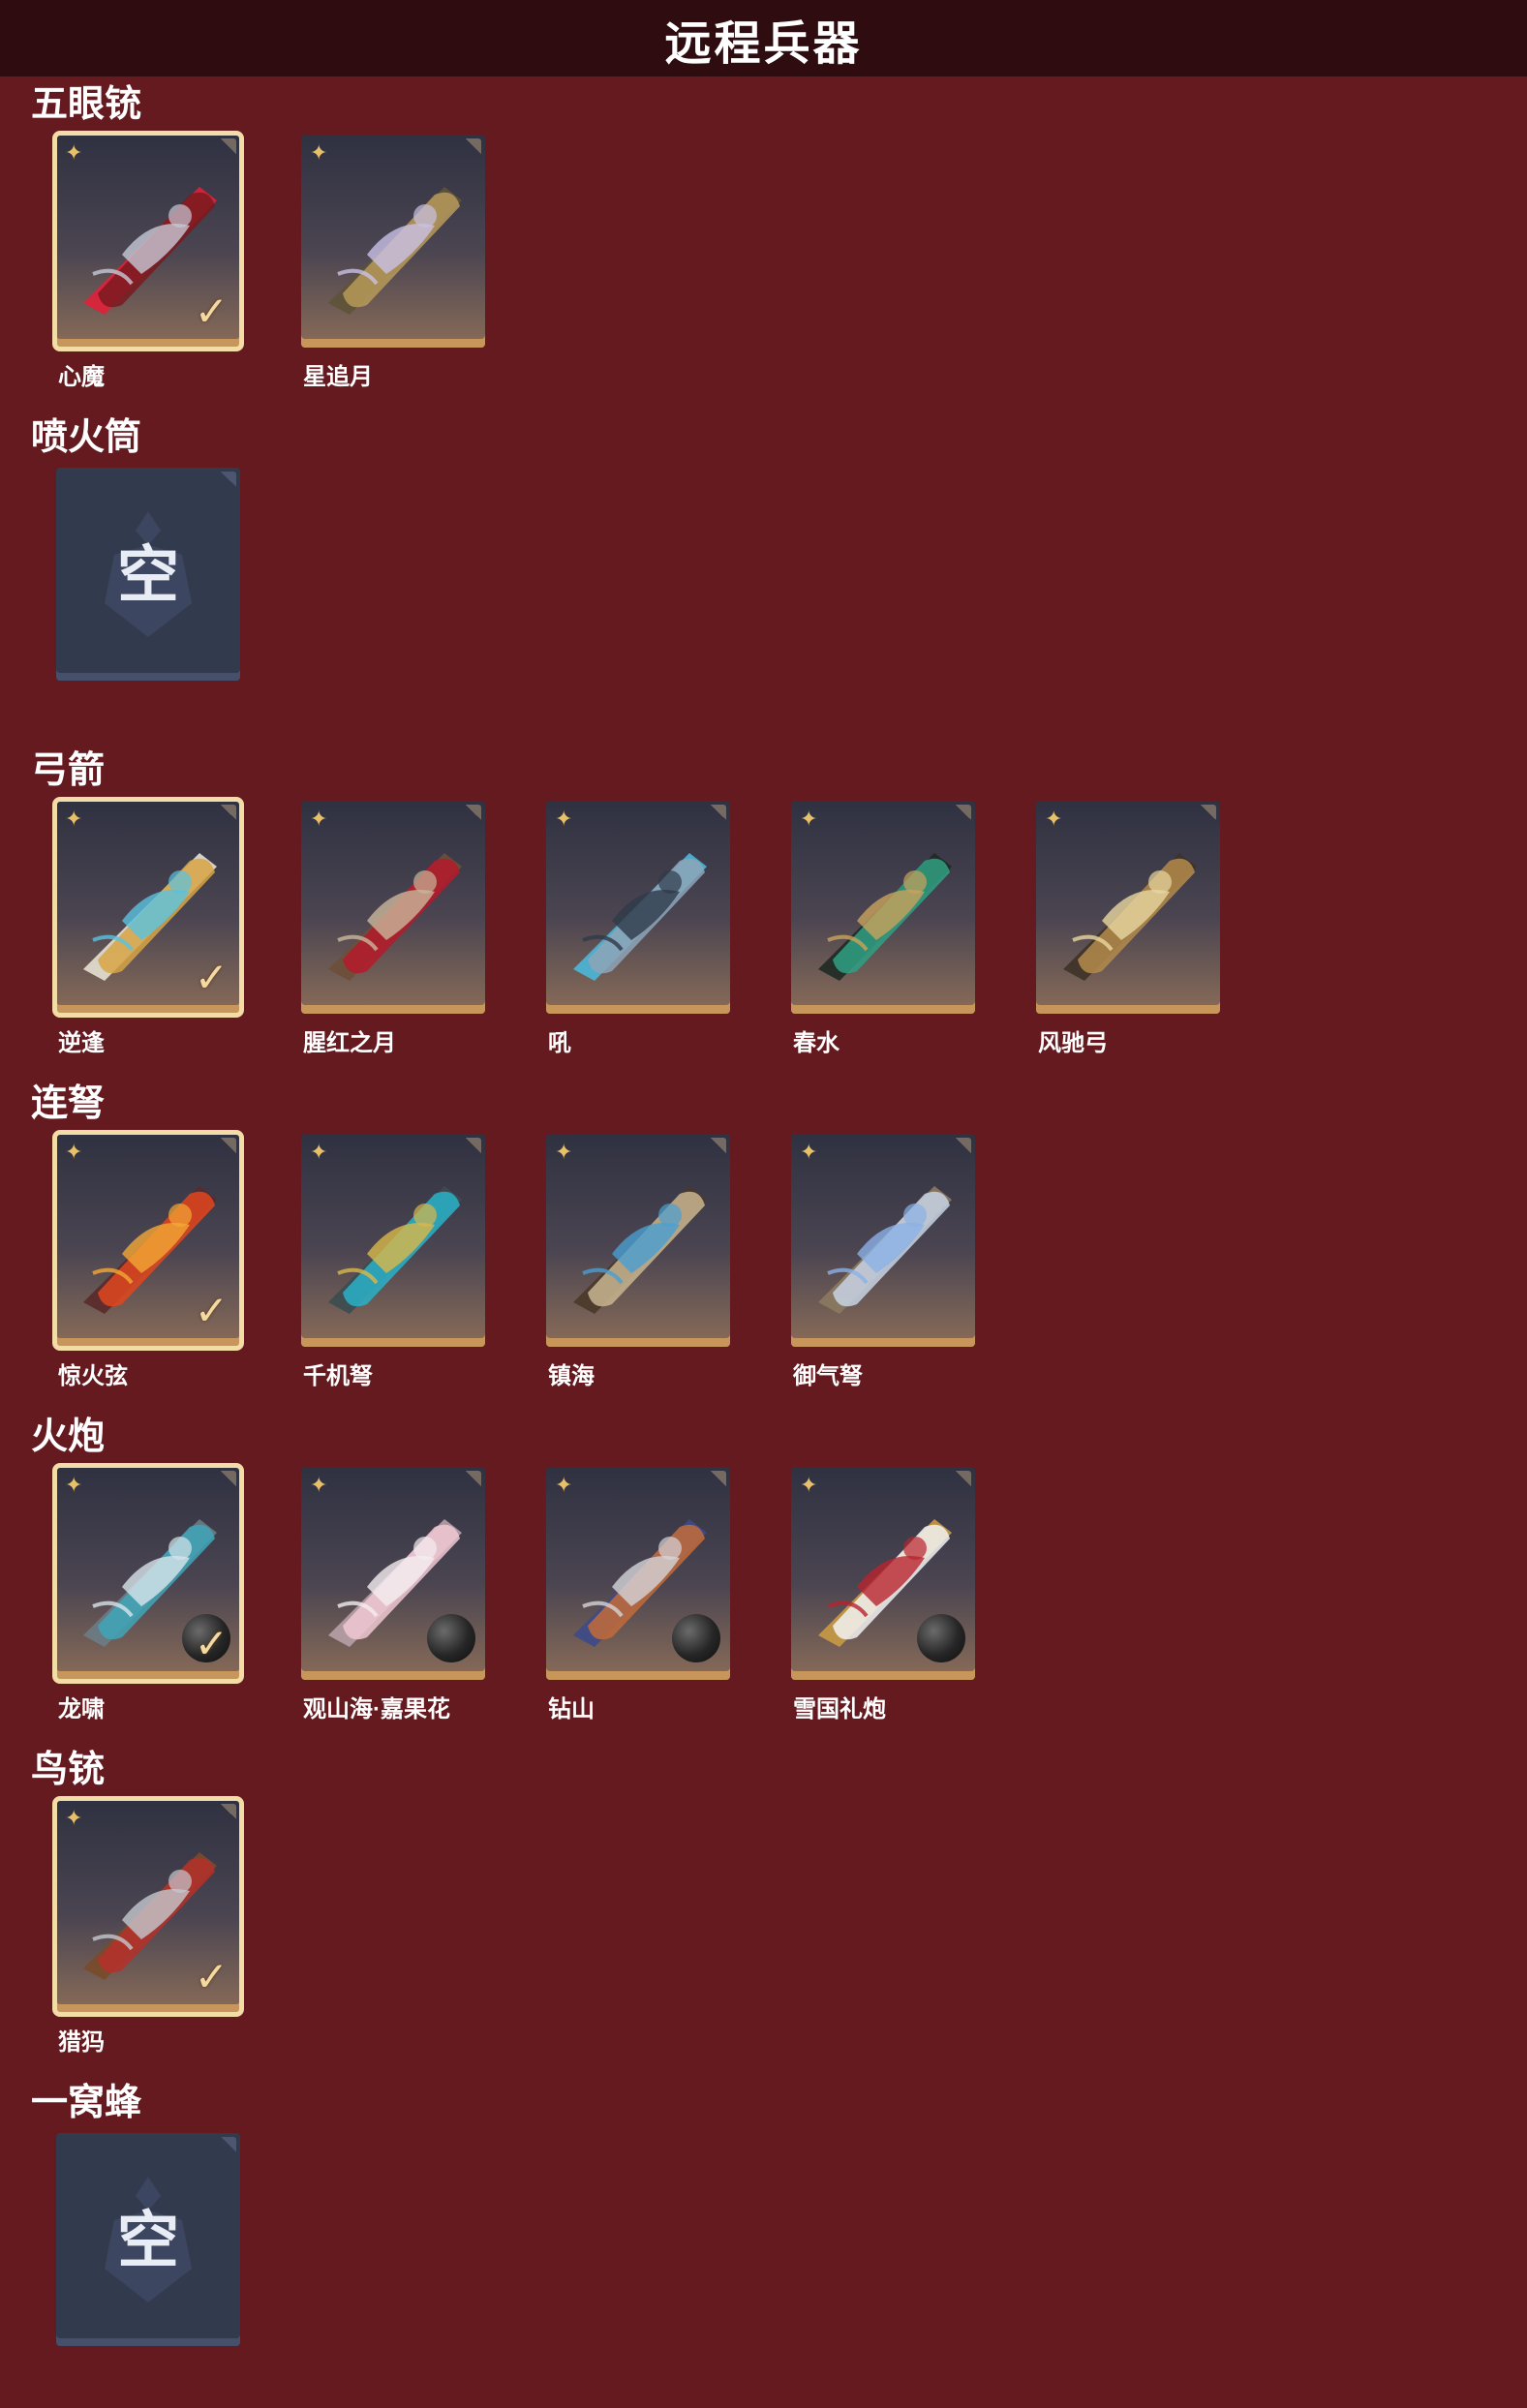  I want to click on weapon-section: 弓箭 ✦ ✓ 逆逢 ✦ 腥红之月 ✦ 吼 ✦ 春水 ✦ 风驰弓, so click(763, 909).